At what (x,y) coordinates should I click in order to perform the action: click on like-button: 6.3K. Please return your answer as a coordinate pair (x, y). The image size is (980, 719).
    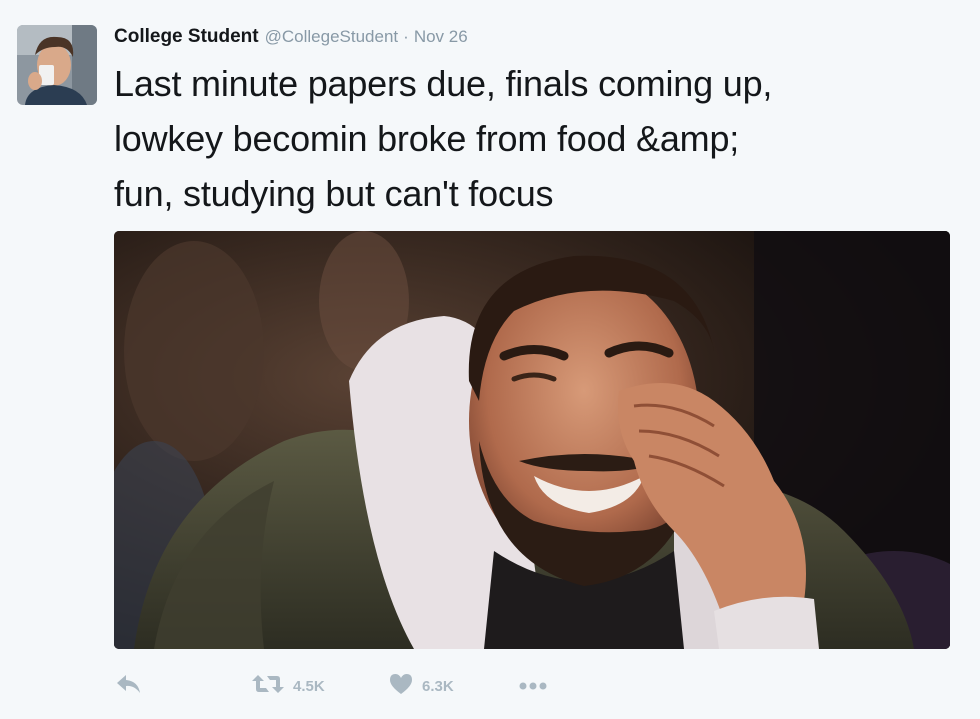
    Looking at the image, I should click on (453, 686).